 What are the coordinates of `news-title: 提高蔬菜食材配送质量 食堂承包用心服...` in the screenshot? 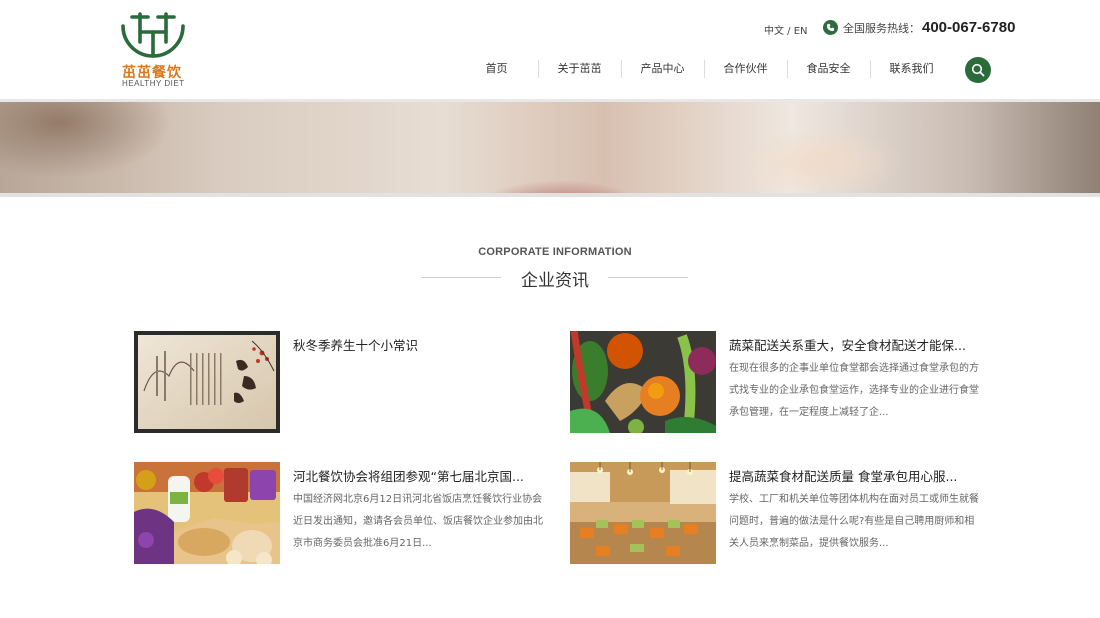 It's located at (843, 475).